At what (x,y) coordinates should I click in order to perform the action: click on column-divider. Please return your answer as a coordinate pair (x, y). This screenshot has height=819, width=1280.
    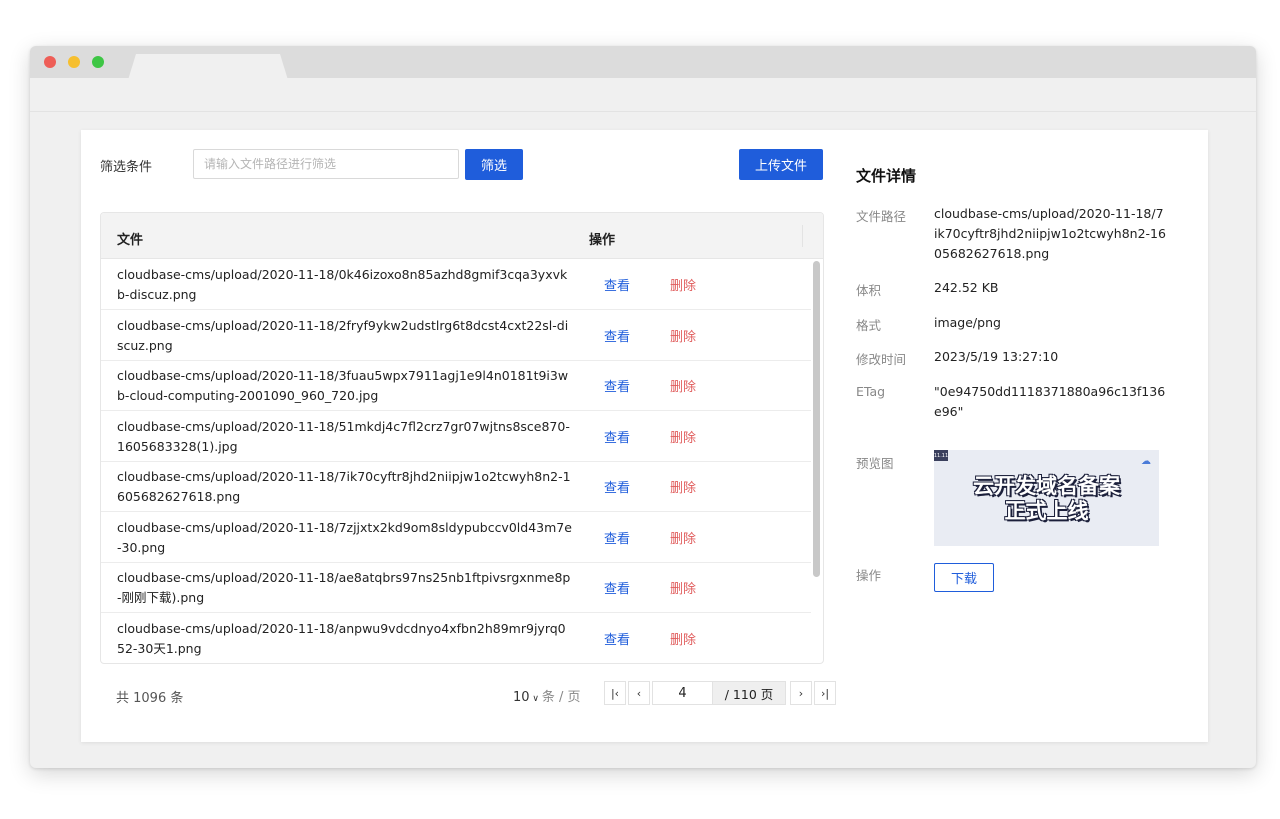
    Looking at the image, I should click on (802, 236).